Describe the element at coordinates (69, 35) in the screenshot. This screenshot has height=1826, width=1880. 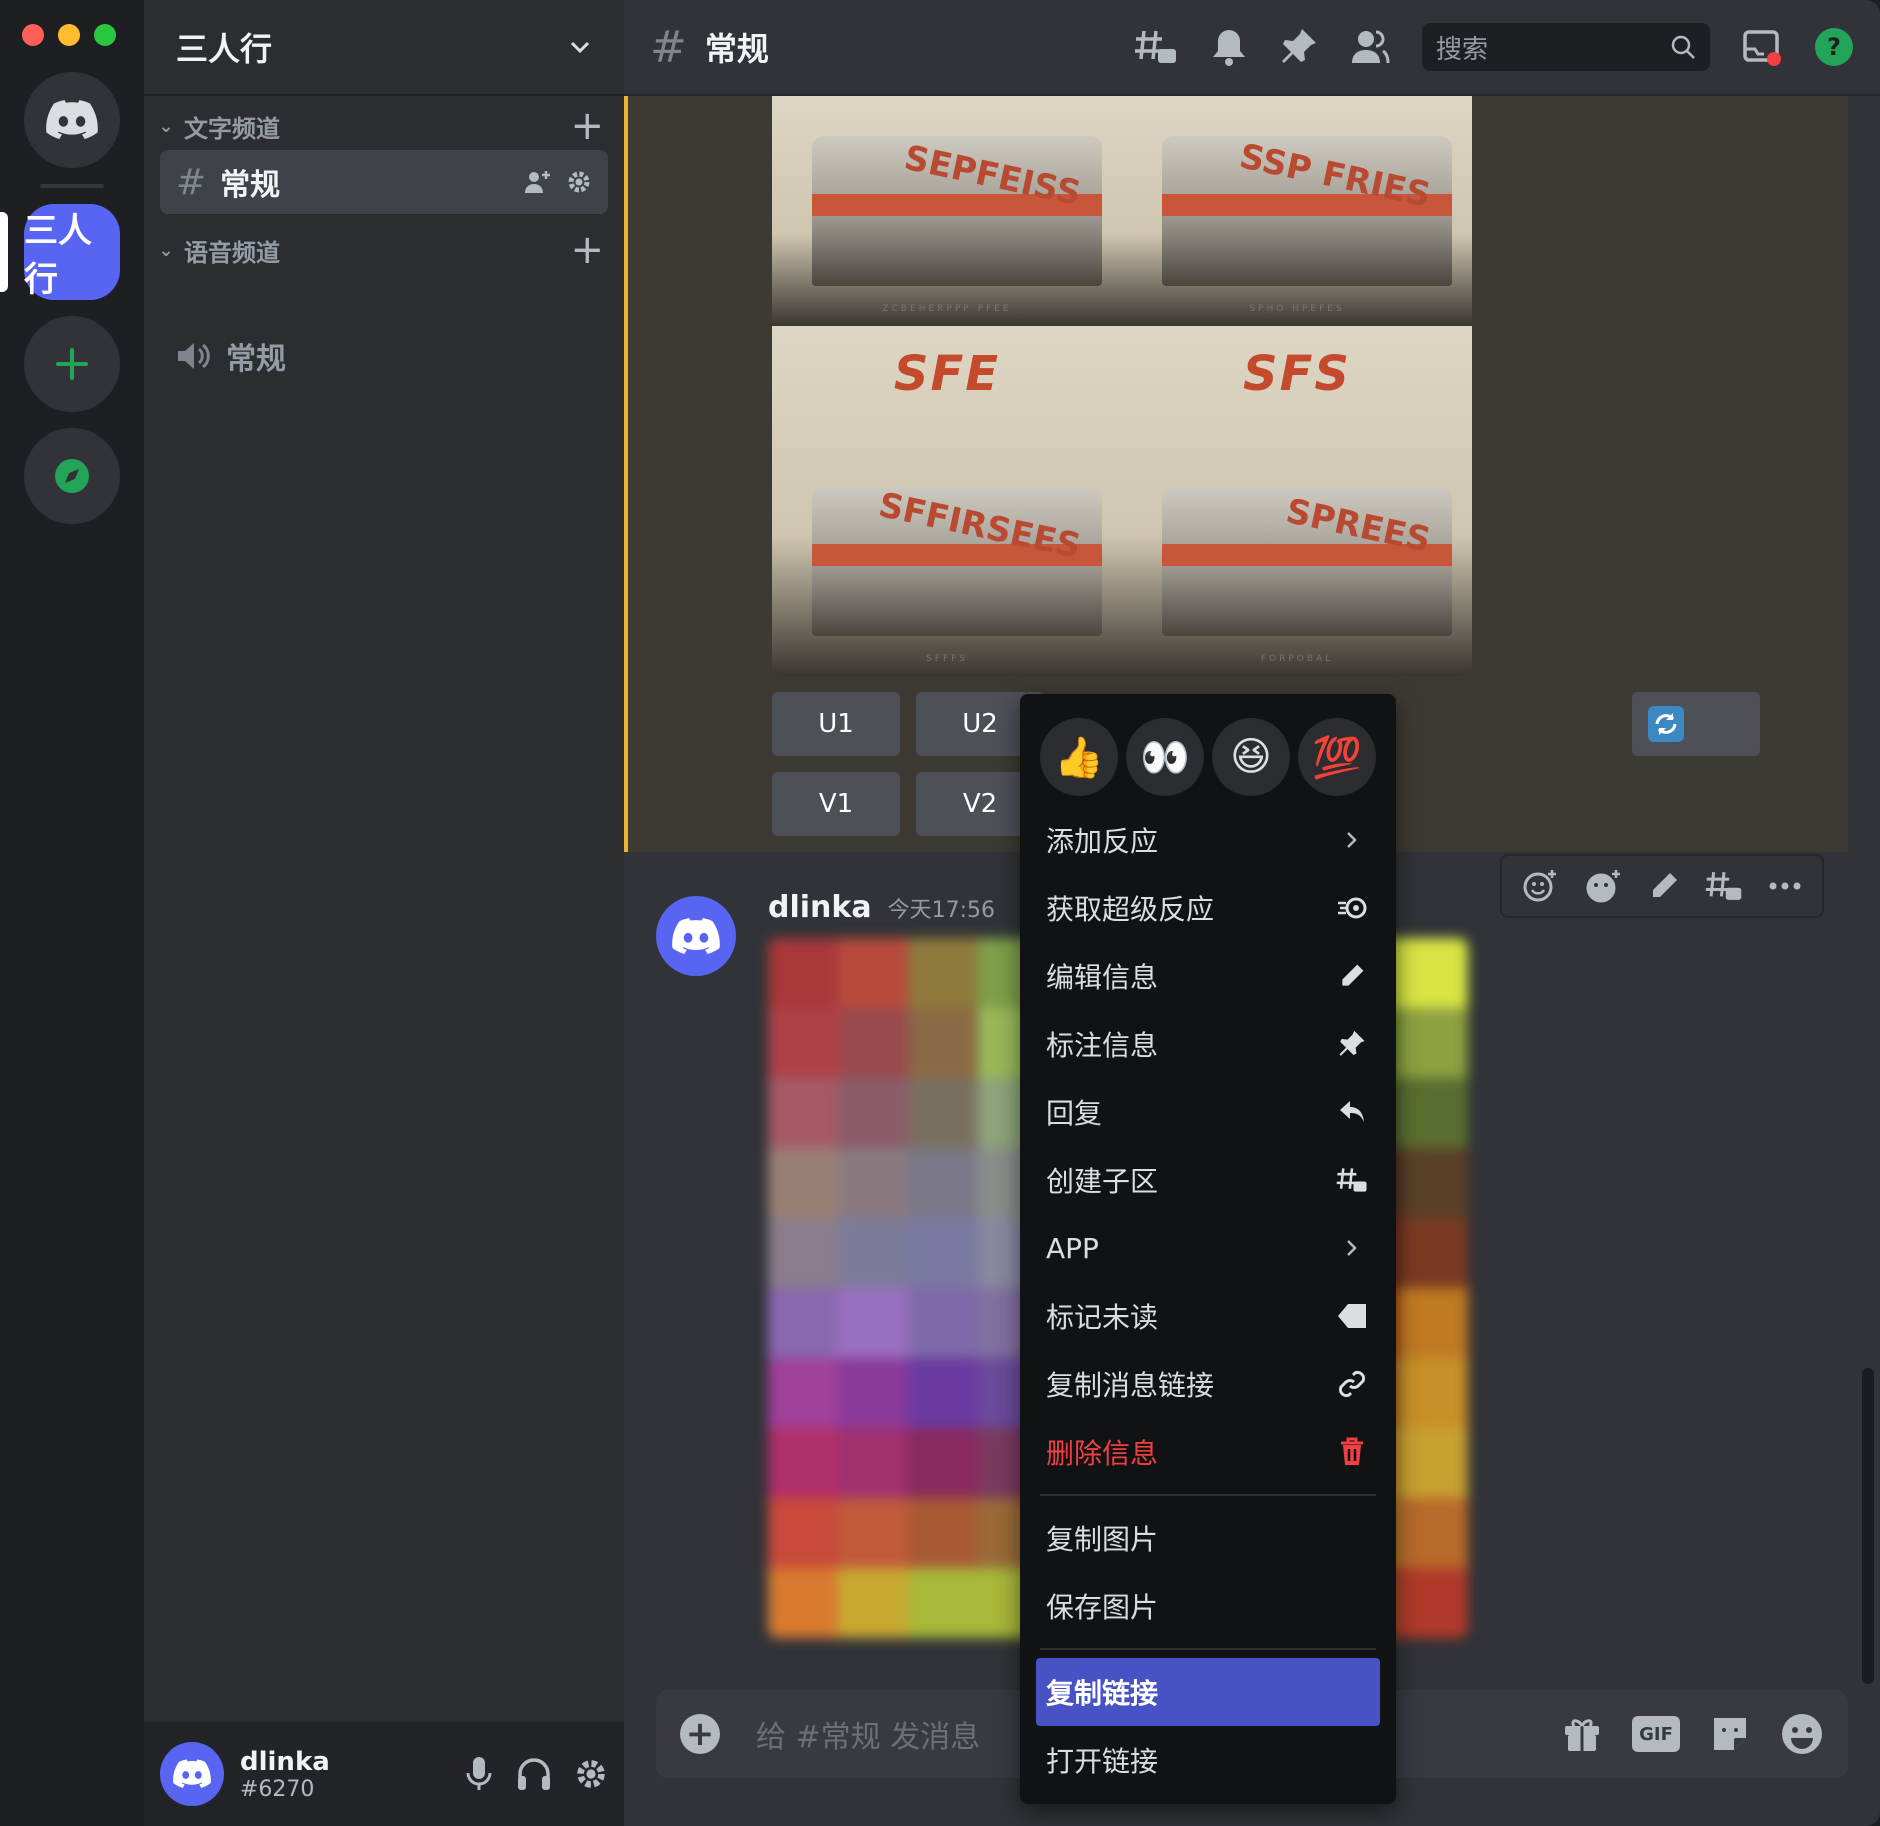
I see `minimize-window-button` at that location.